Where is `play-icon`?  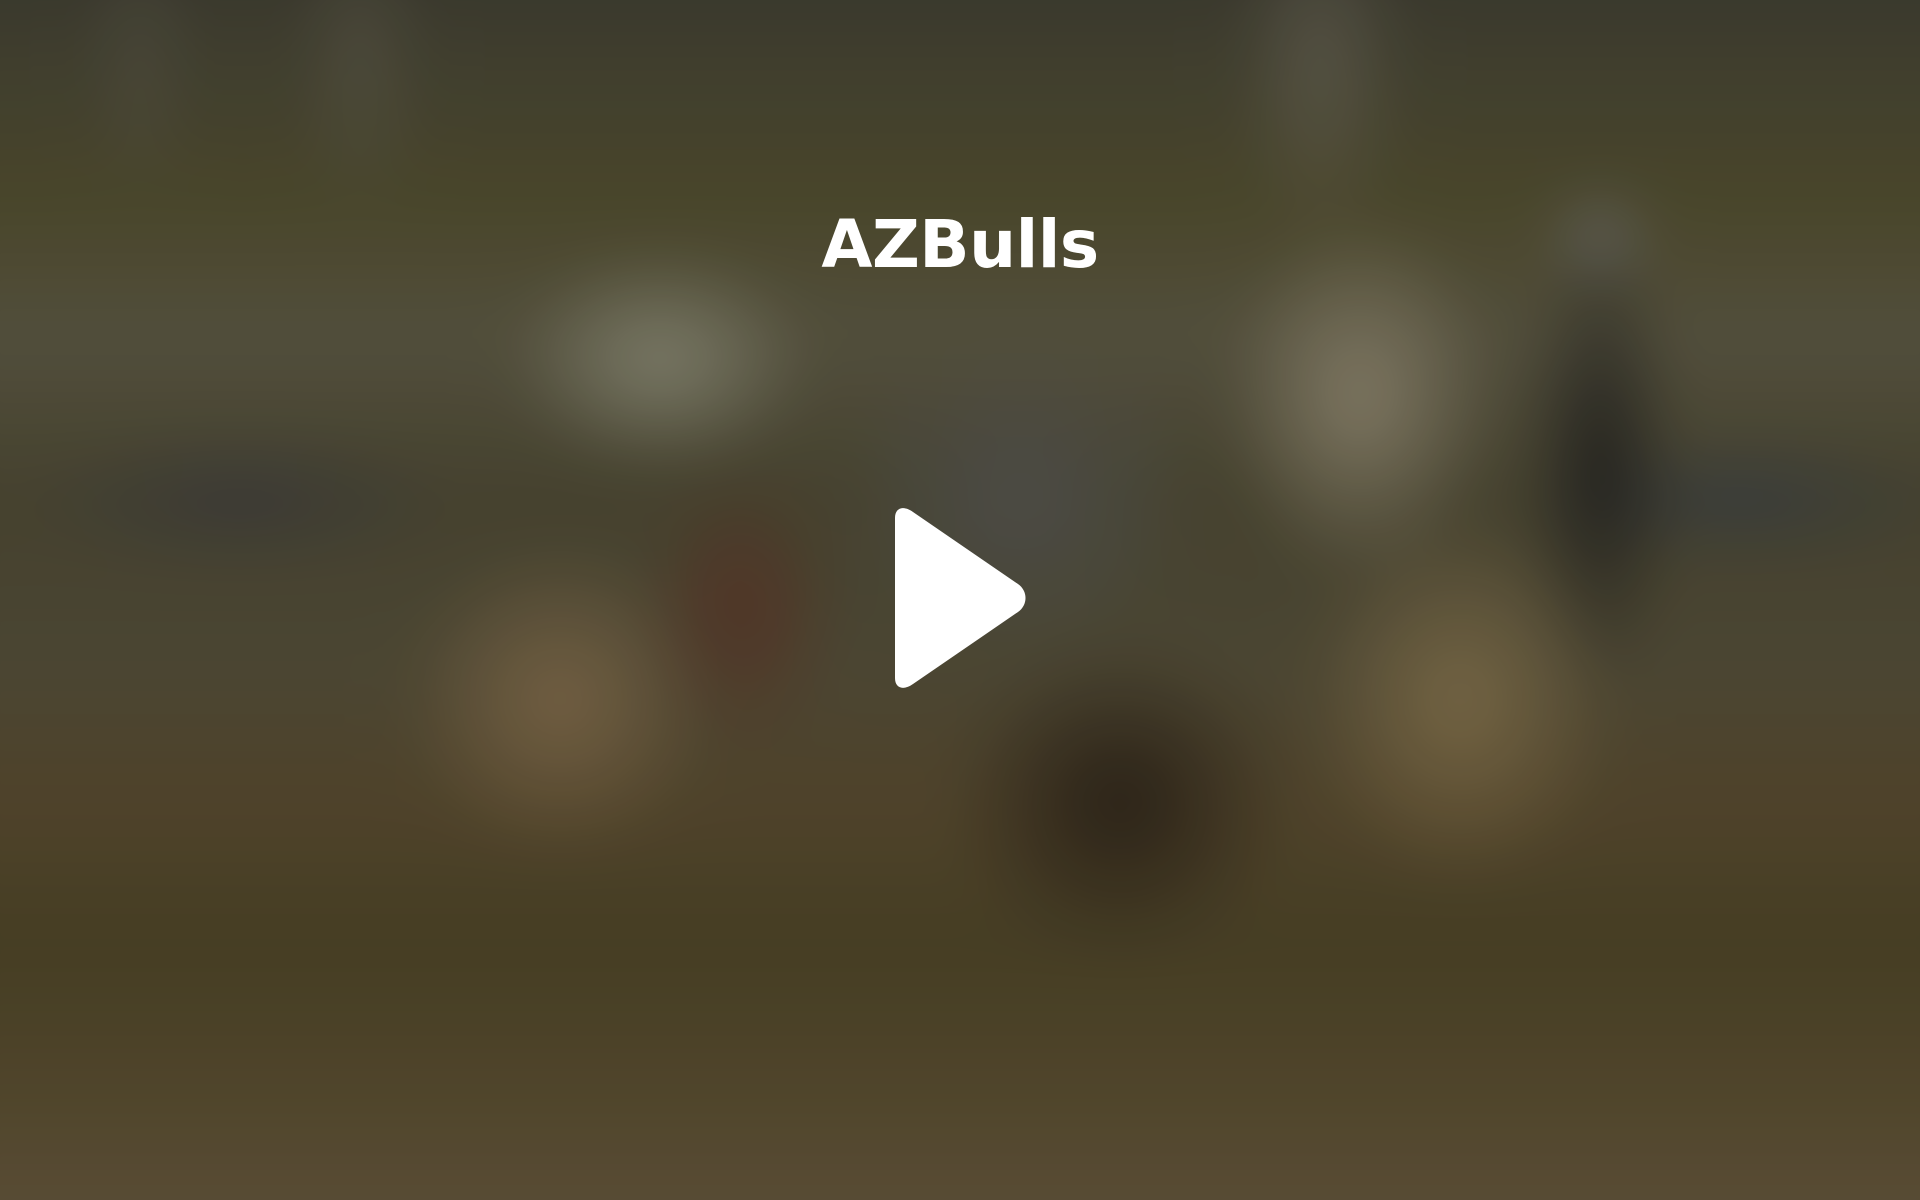
play-icon is located at coordinates (960, 598).